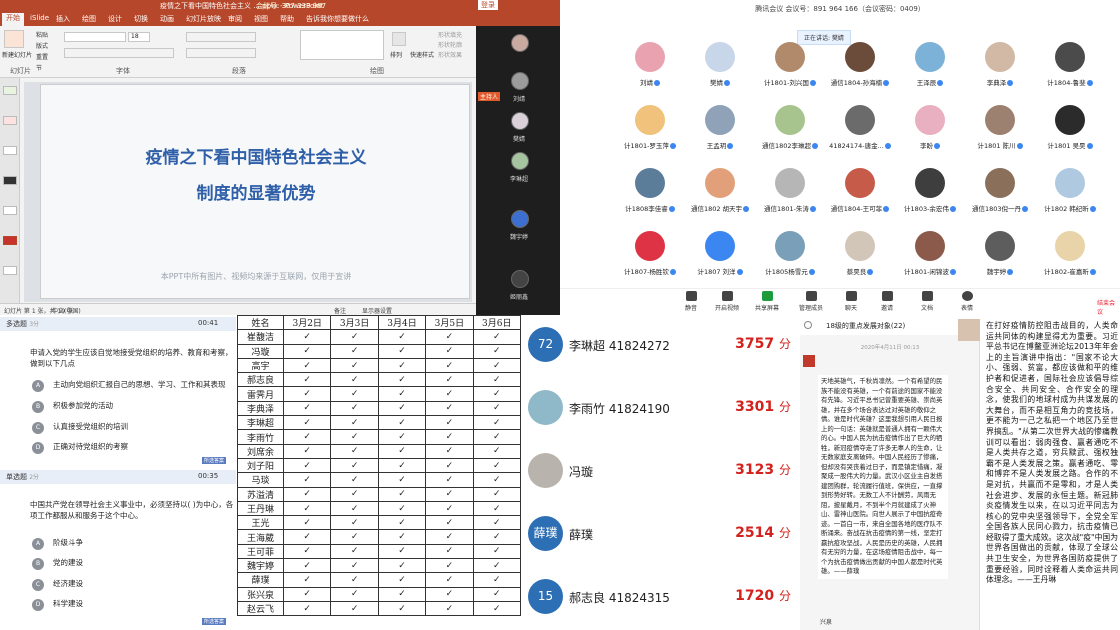 This screenshot has height=630, width=1120. I want to click on participant-tile: 通信1804-孙海楠, so click(860, 72).